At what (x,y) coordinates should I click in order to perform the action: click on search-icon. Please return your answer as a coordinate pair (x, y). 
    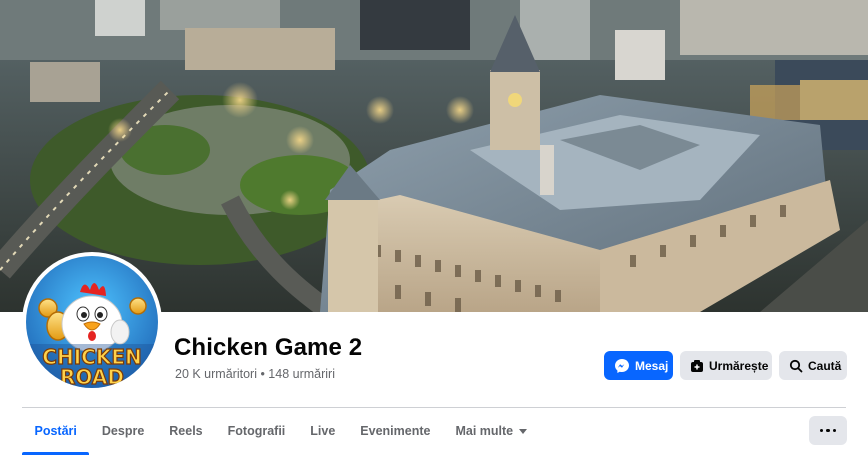
    Looking at the image, I should click on (796, 365).